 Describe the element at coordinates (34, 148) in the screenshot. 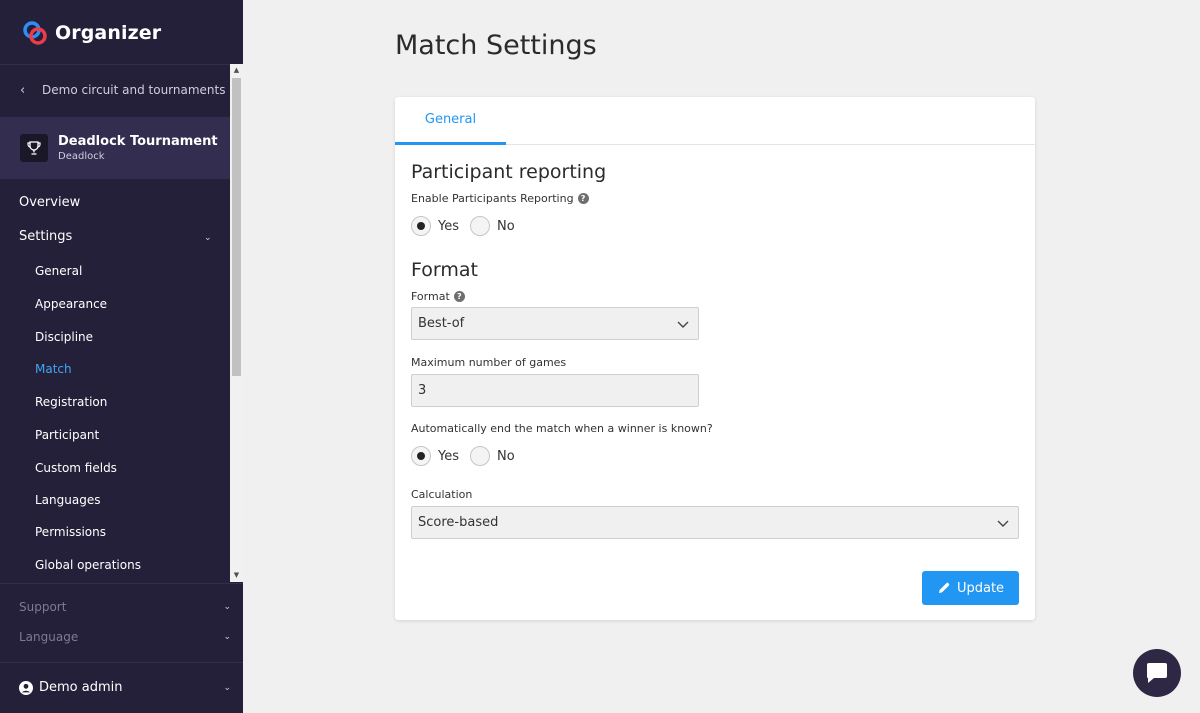

I see `trophy-icon` at that location.